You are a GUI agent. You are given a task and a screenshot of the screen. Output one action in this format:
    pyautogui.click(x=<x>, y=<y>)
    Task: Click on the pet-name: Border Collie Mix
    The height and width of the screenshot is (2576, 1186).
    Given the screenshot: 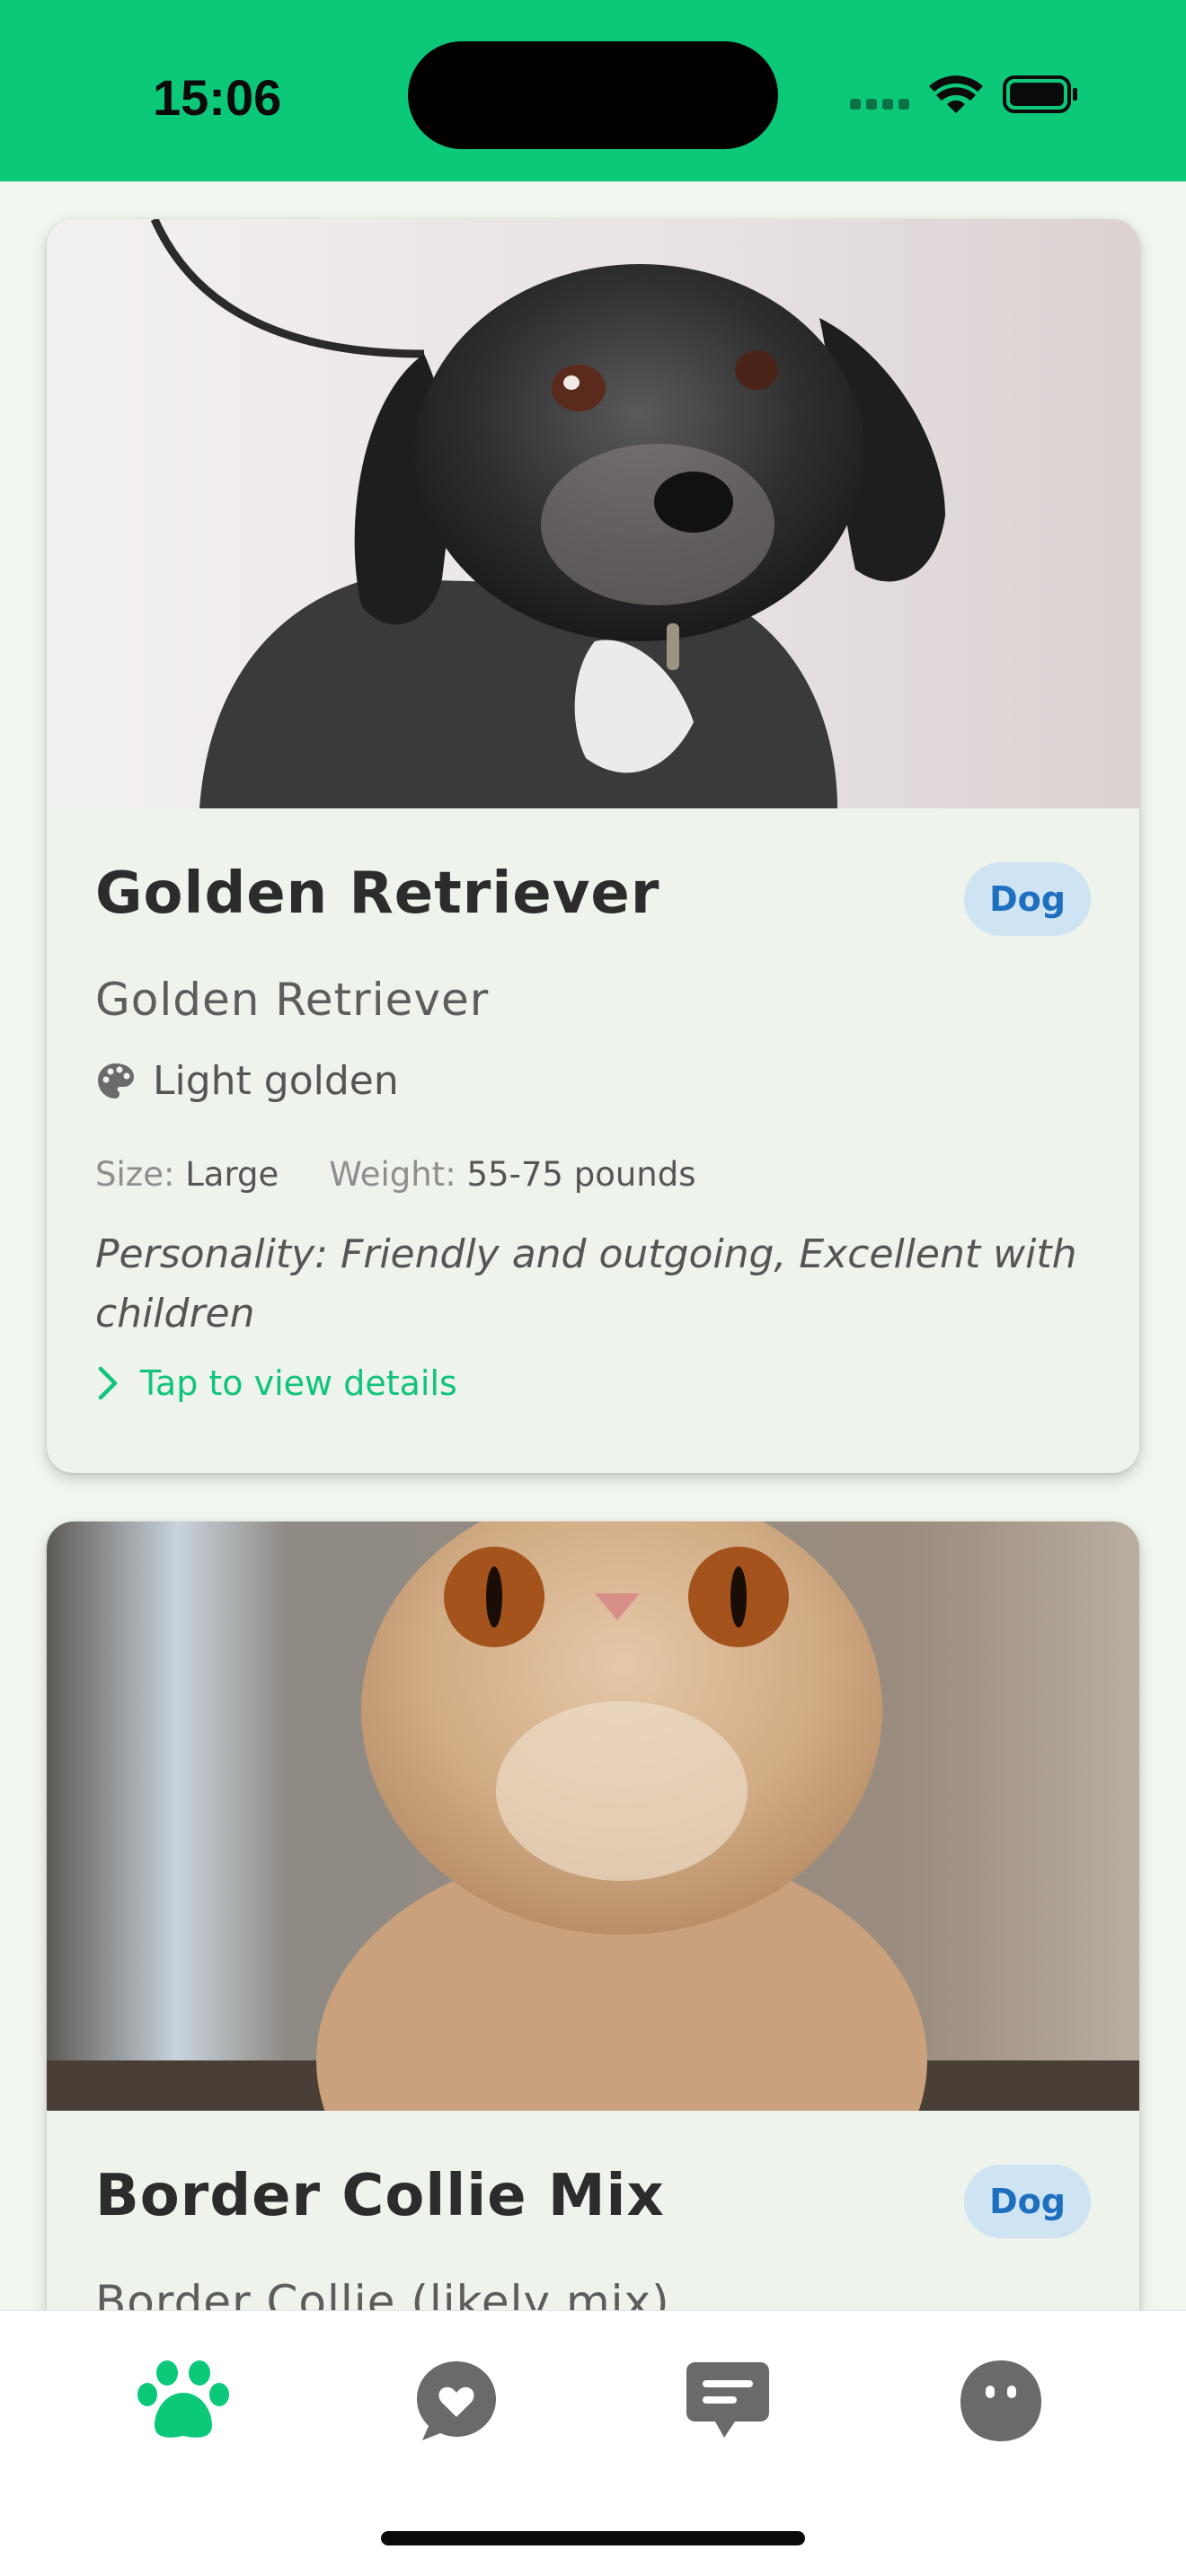 What is the action you would take?
    pyautogui.click(x=380, y=2196)
    